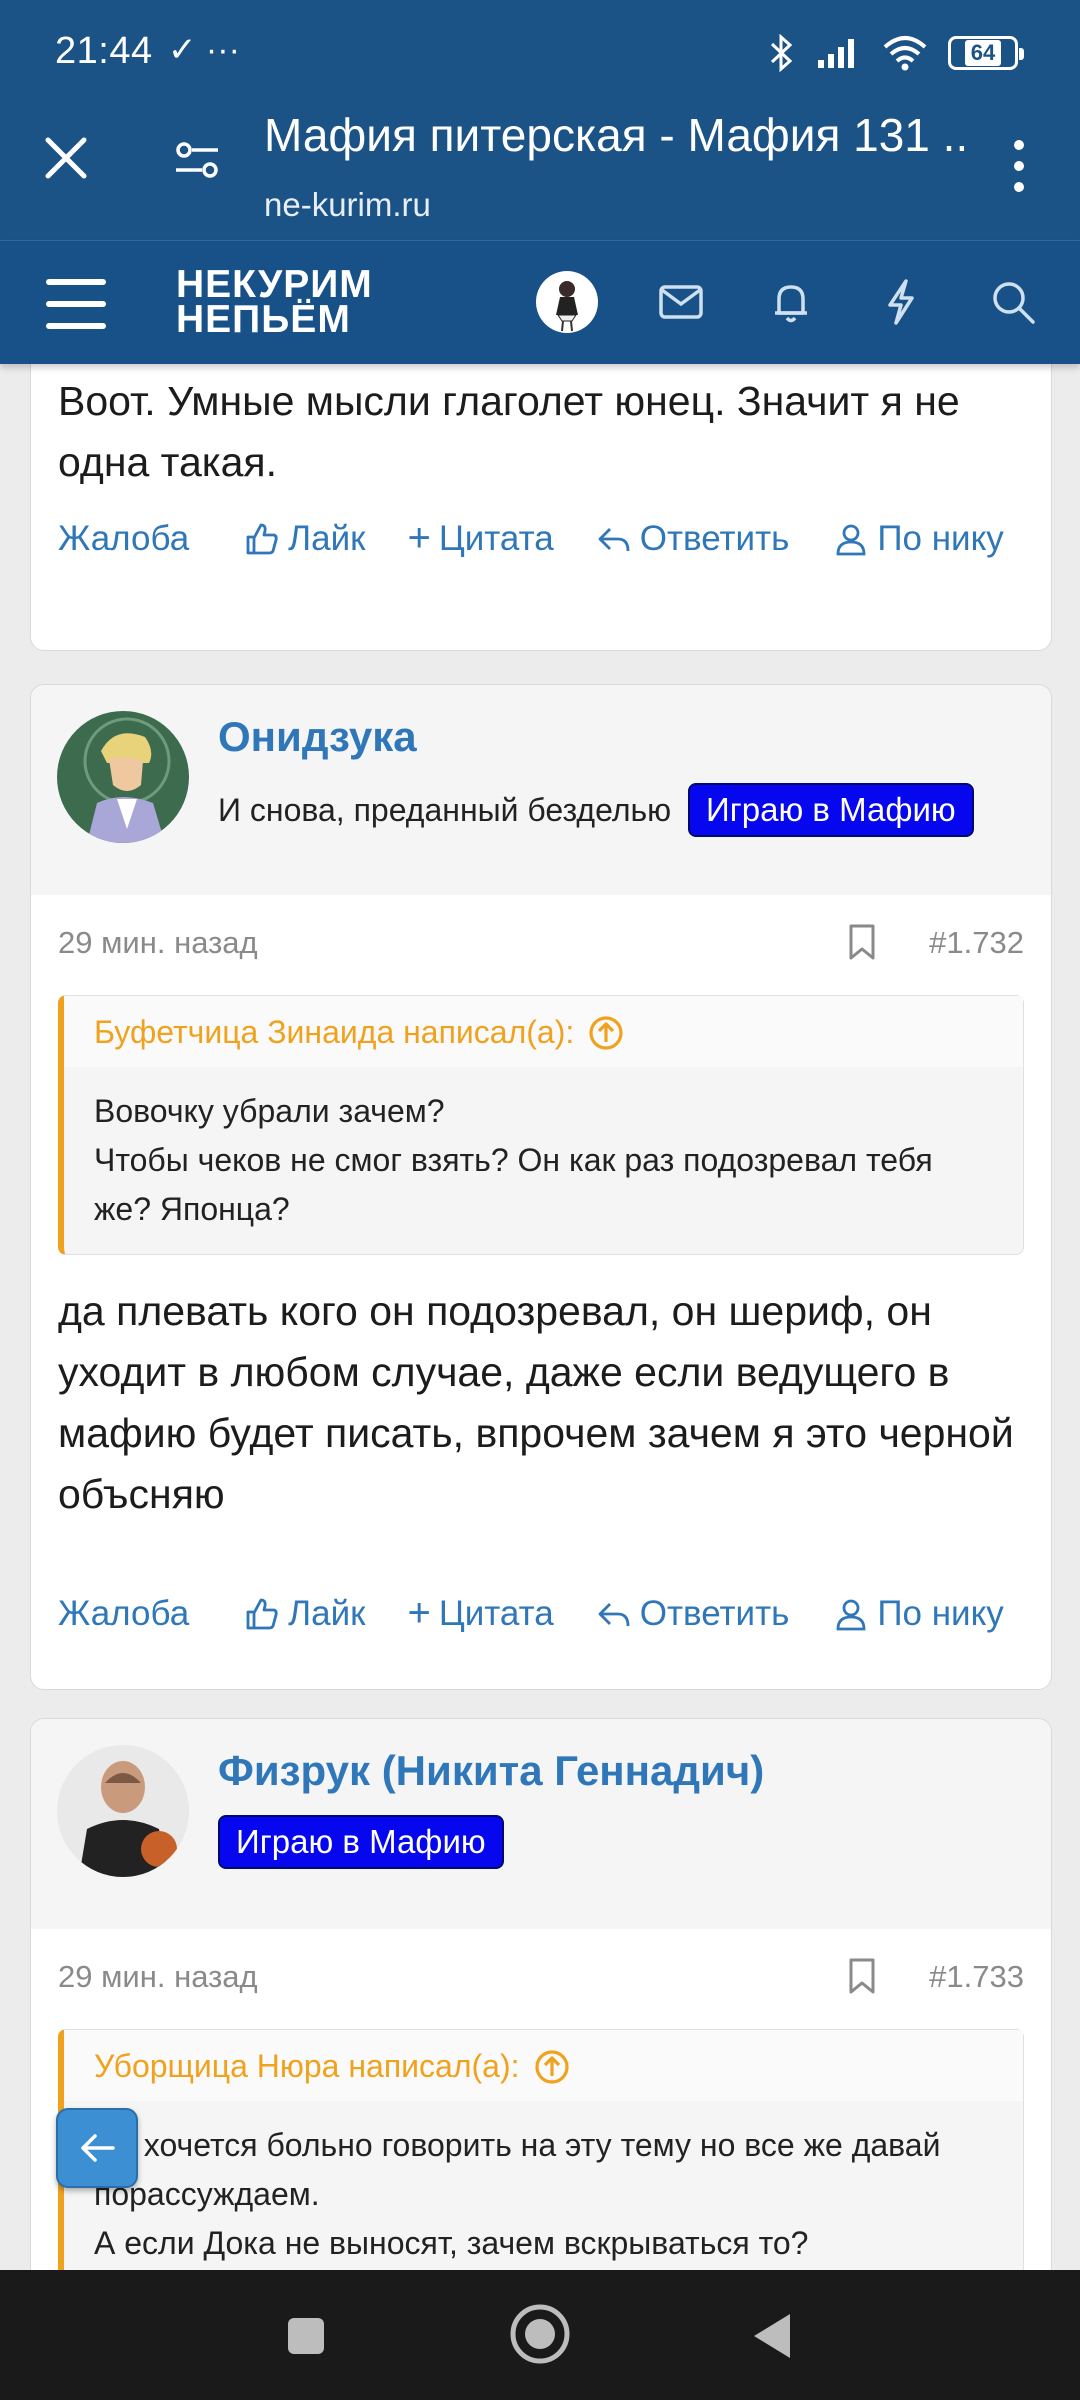  I want to click on android-nav-bar, so click(540, 2335).